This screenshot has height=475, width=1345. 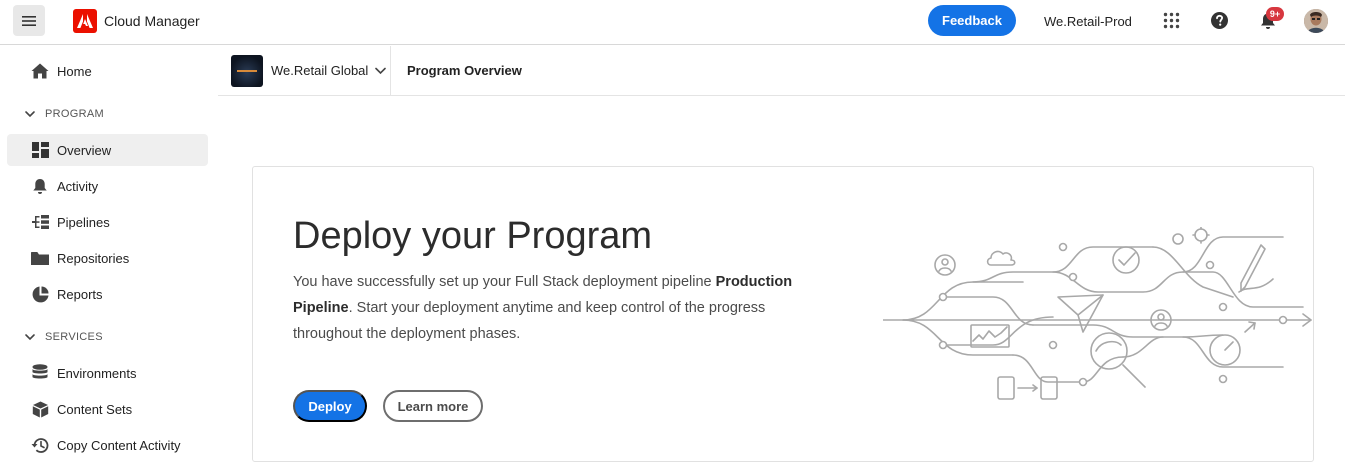 What do you see at coordinates (972, 20) in the screenshot?
I see `feedback-button: Feedback` at bounding box center [972, 20].